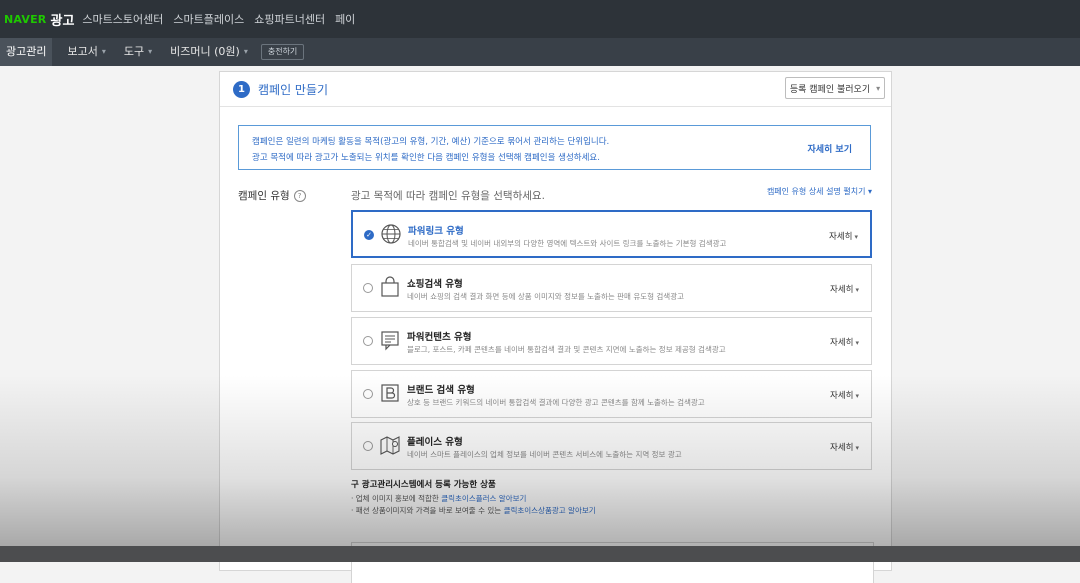 Image resolution: width=1080 pixels, height=583 pixels. What do you see at coordinates (26, 52) in the screenshot?
I see `subnav-ad-management: 광고관리` at bounding box center [26, 52].